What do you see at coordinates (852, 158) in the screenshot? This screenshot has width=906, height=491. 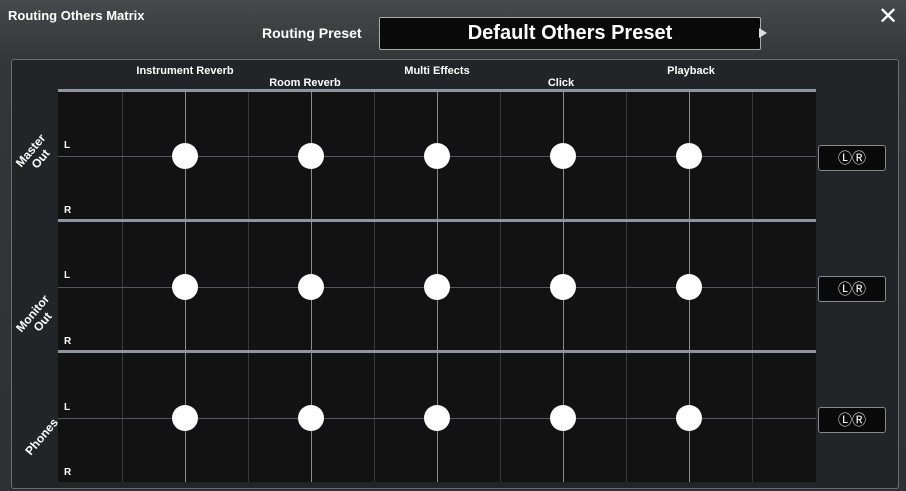 I see `master-lr-button: ⓁⓇ` at bounding box center [852, 158].